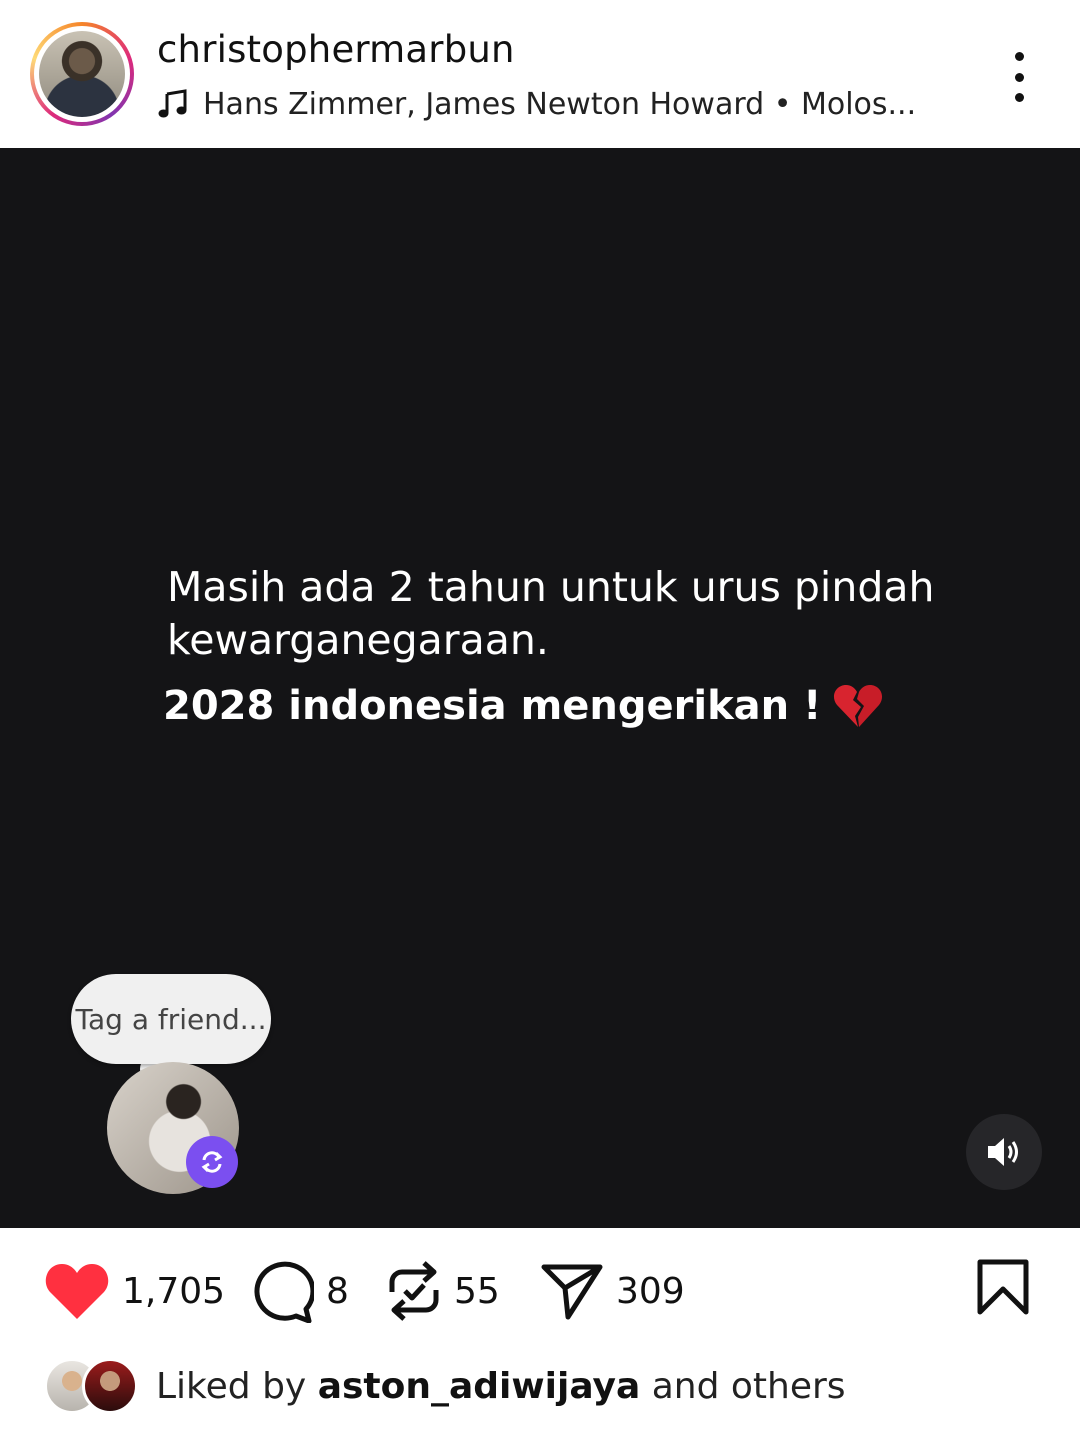 The width and height of the screenshot is (1080, 1440). What do you see at coordinates (174, 1291) in the screenshot?
I see `like-count: 1,705` at bounding box center [174, 1291].